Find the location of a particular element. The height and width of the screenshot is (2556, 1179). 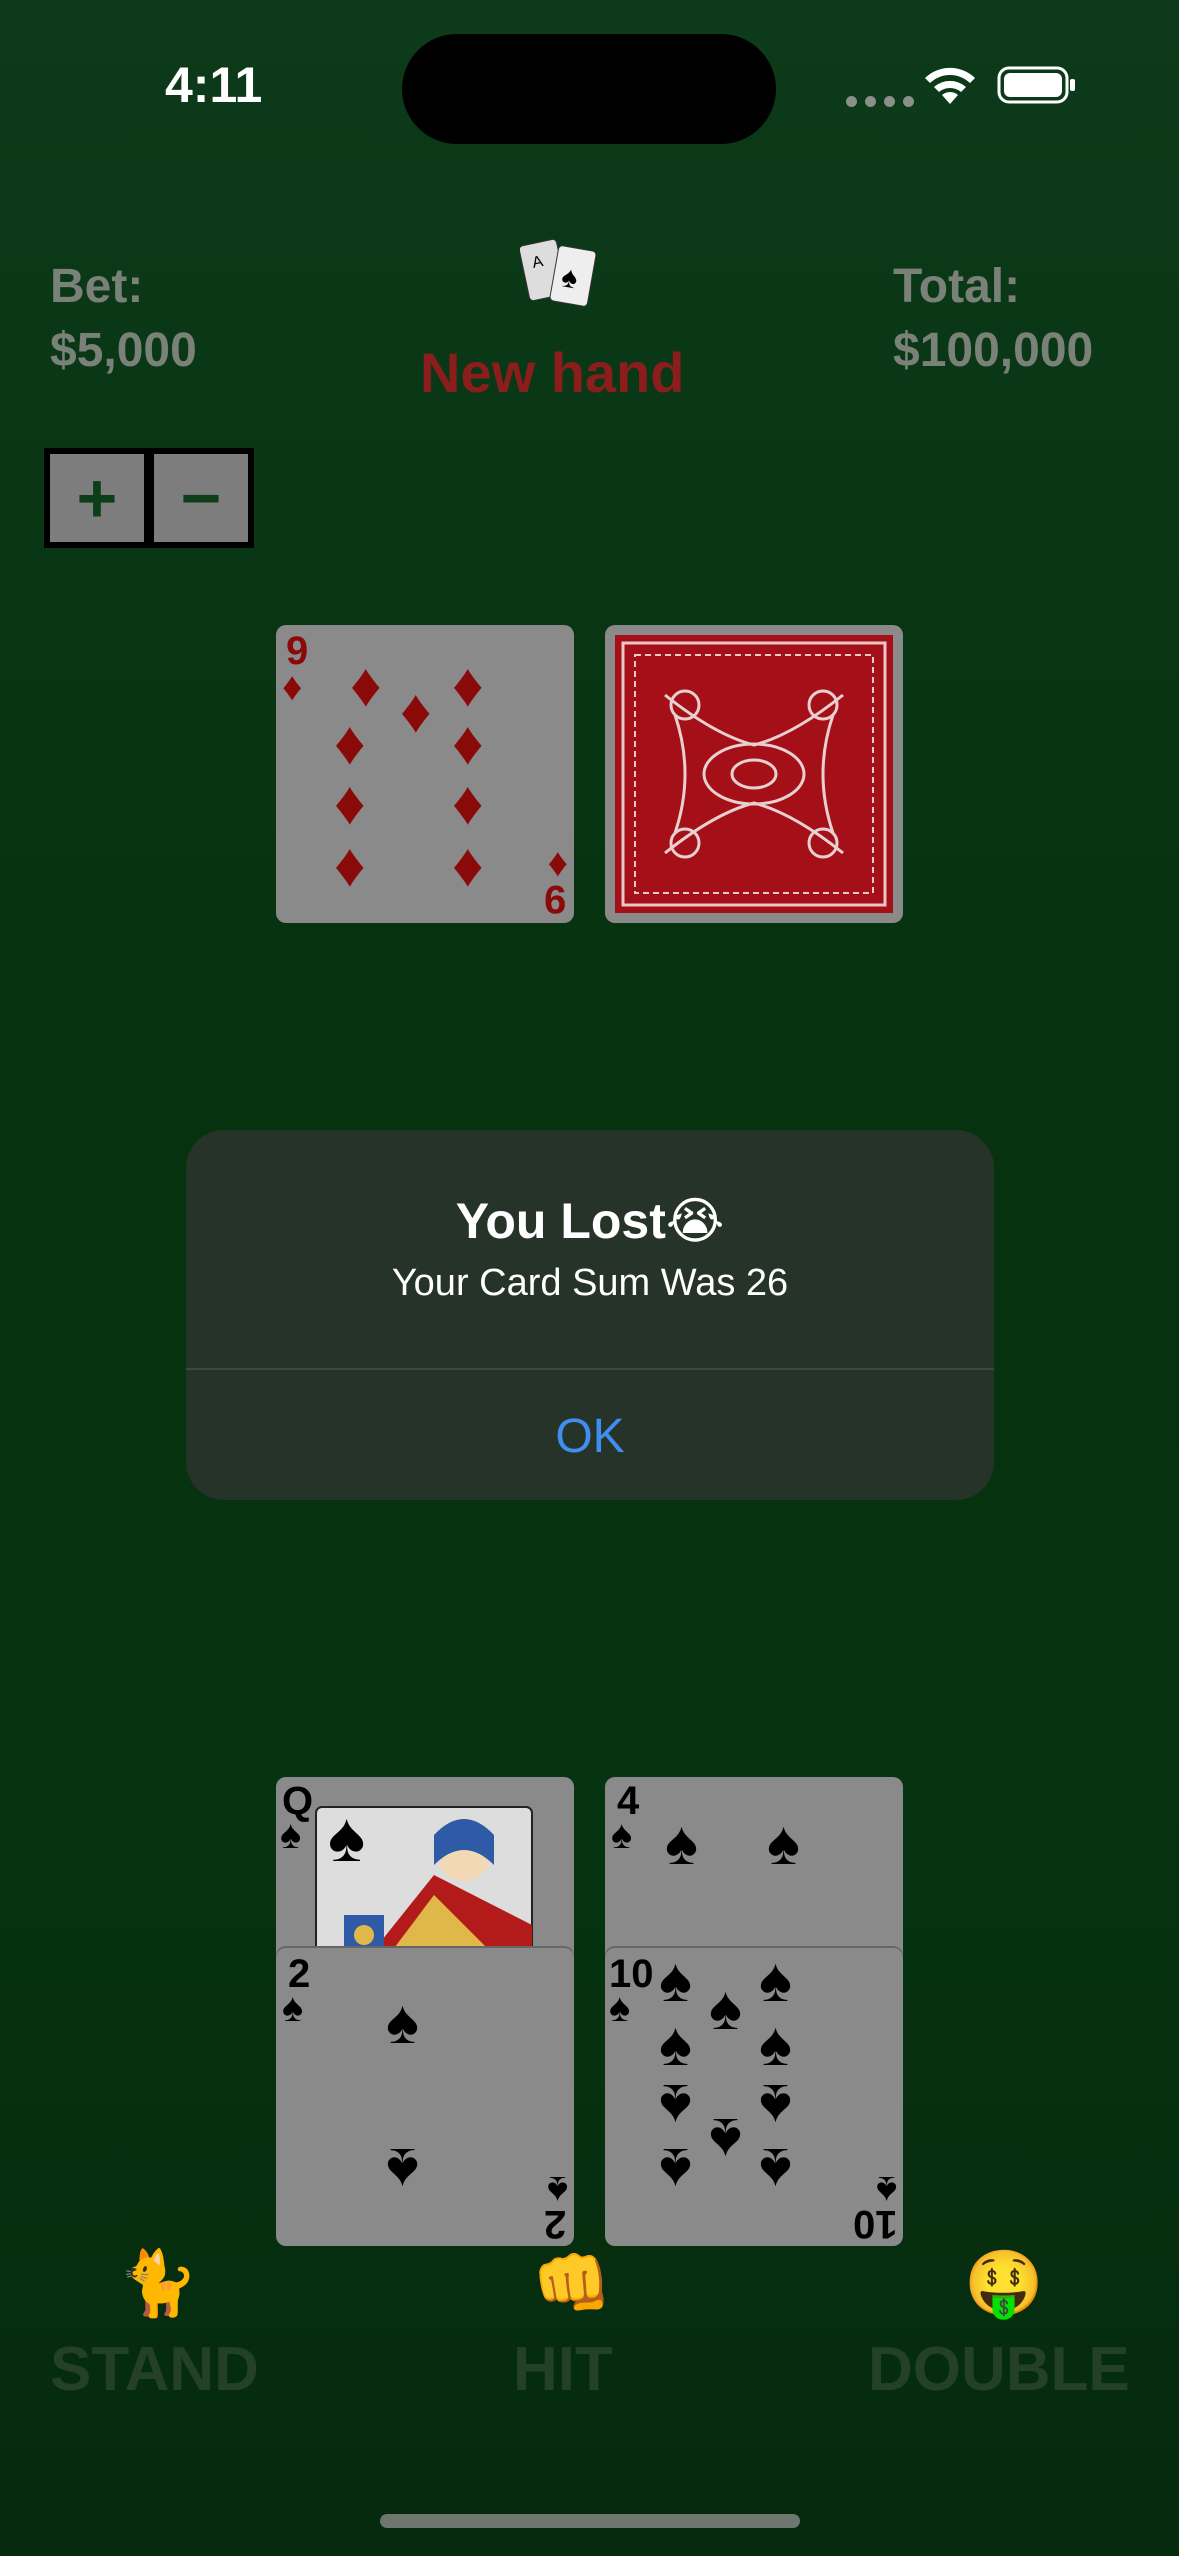

alert-message: Your Card Sum Was 26 is located at coordinates (590, 1283).